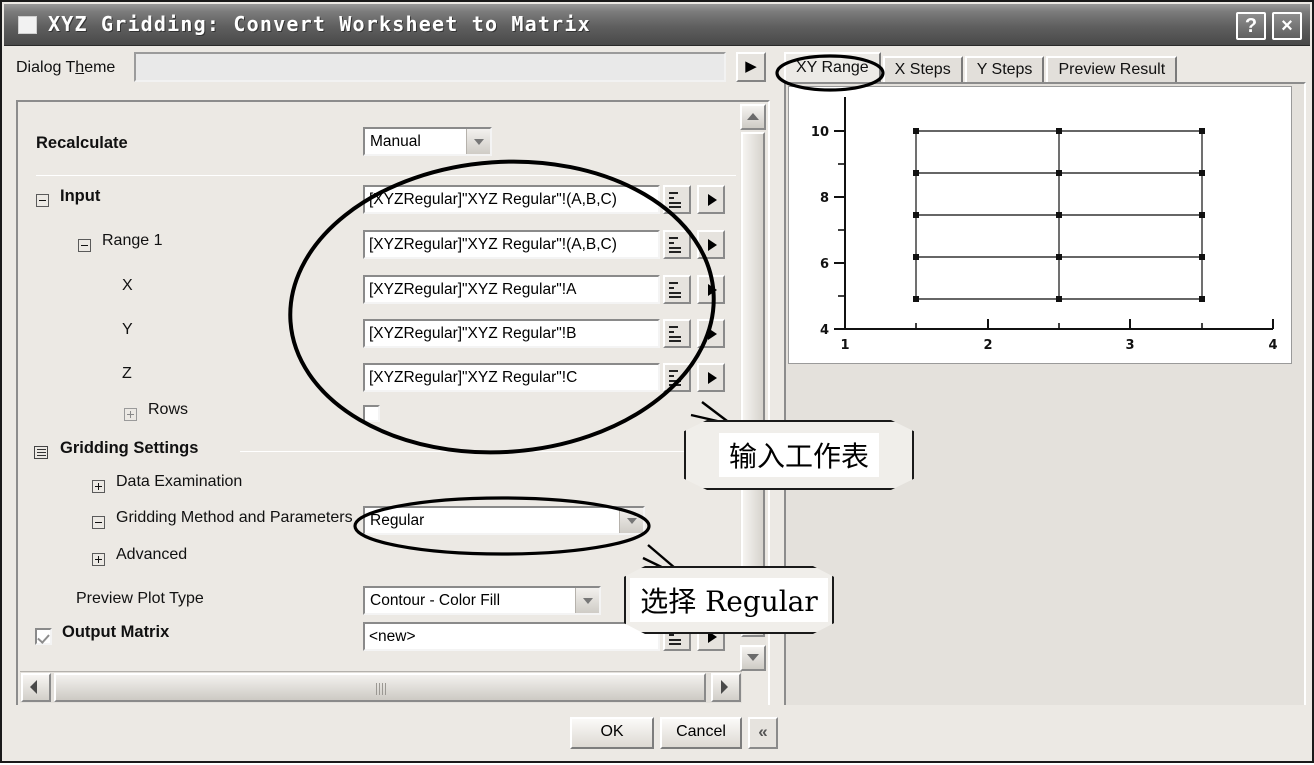 Image resolution: width=1314 pixels, height=765 pixels. What do you see at coordinates (511, 244) in the screenshot?
I see `range1-field: [XYZRegular]"XYZ Regular"!(A,B,C)` at bounding box center [511, 244].